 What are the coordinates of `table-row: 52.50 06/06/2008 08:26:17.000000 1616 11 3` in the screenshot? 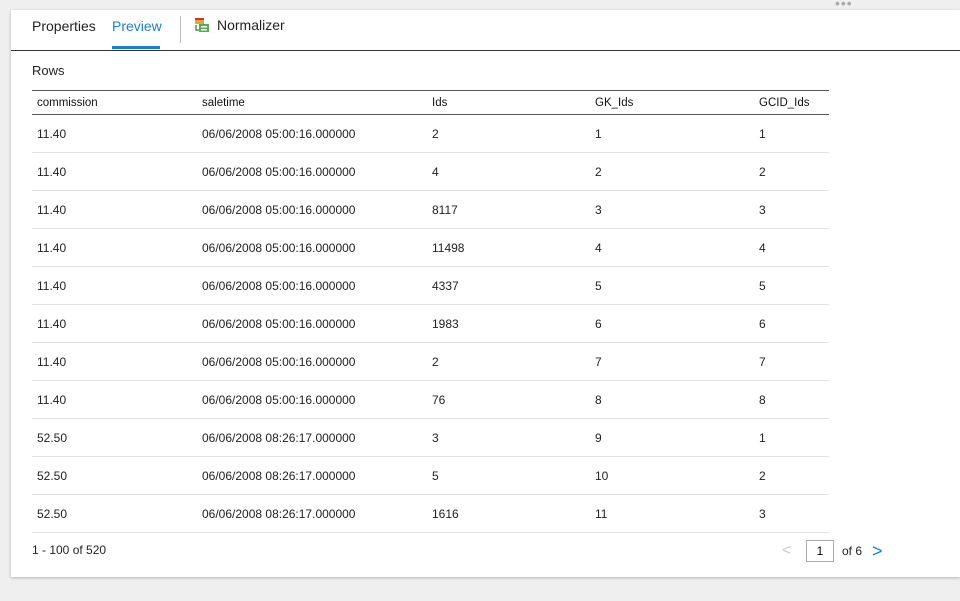 It's located at (430, 513).